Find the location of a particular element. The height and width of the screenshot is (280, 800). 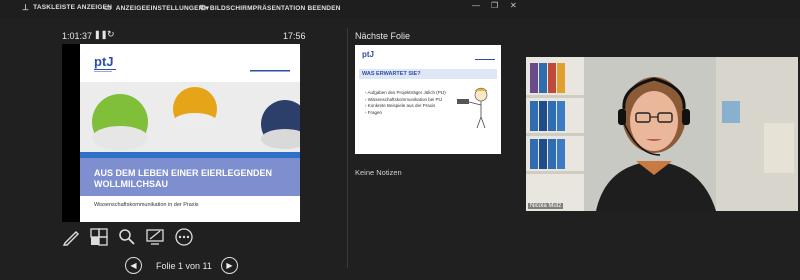

zoom-icon is located at coordinates (127, 237).